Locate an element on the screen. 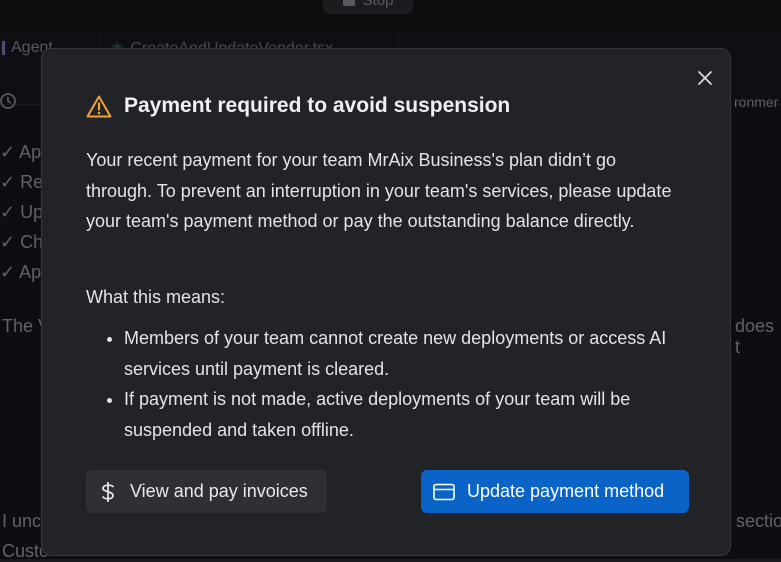 This screenshot has height=562, width=781. dollar-icon is located at coordinates (108, 491).